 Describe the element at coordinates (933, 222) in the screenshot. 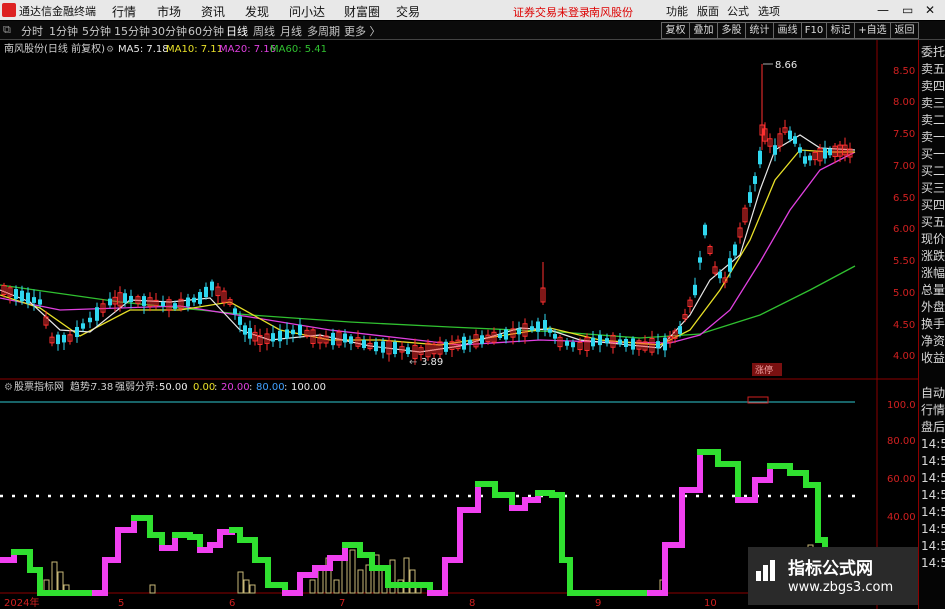

I see `sidebar-item-10: 买五` at that location.